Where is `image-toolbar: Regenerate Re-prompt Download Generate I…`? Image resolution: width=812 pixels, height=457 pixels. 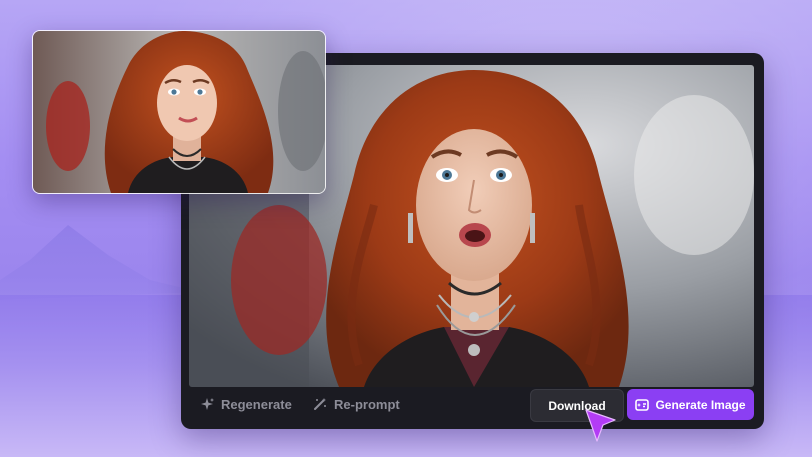 image-toolbar: Regenerate Re-prompt Download Generate I… is located at coordinates (472, 408).